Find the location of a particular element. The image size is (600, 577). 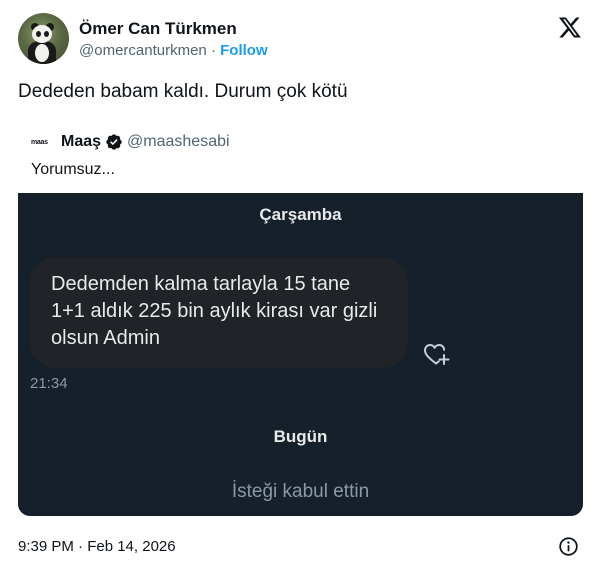

quoted-author-handle: @maashesabi is located at coordinates (178, 142).